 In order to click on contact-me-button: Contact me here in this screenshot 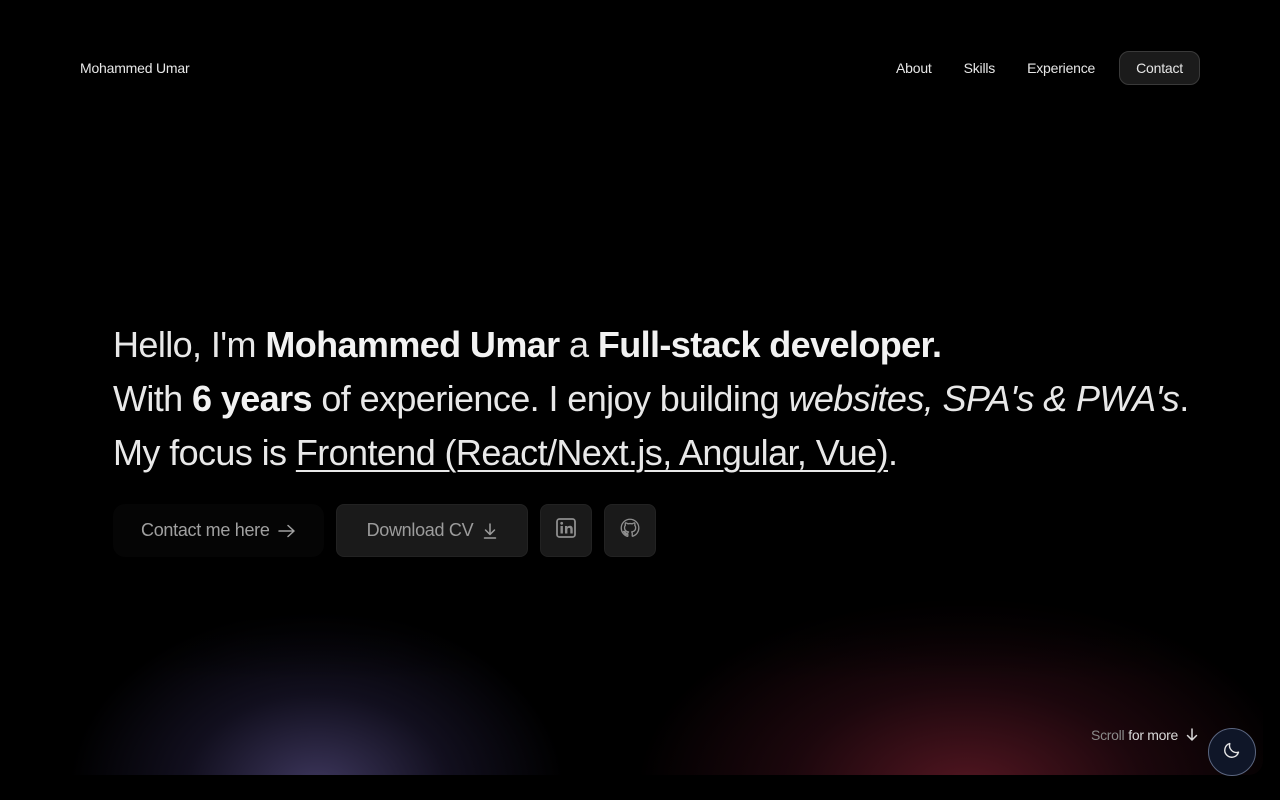, I will do `click(218, 530)`.